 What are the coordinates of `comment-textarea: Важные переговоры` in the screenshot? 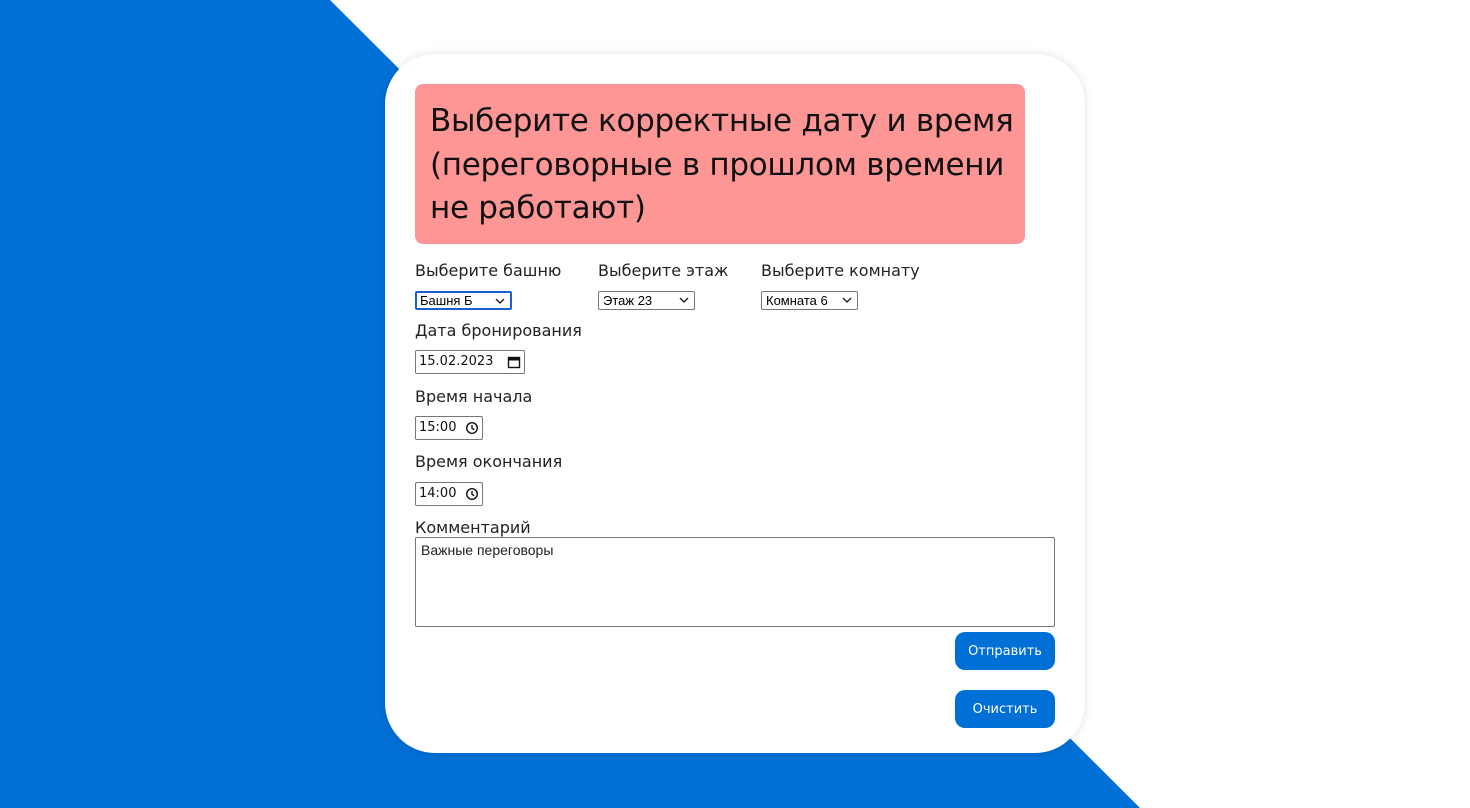 It's located at (735, 582).